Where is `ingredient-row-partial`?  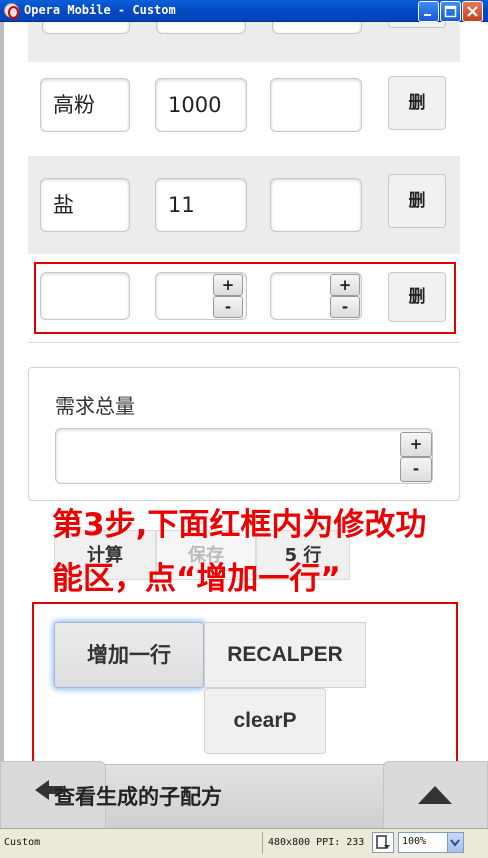 ingredient-row-partial is located at coordinates (244, 42).